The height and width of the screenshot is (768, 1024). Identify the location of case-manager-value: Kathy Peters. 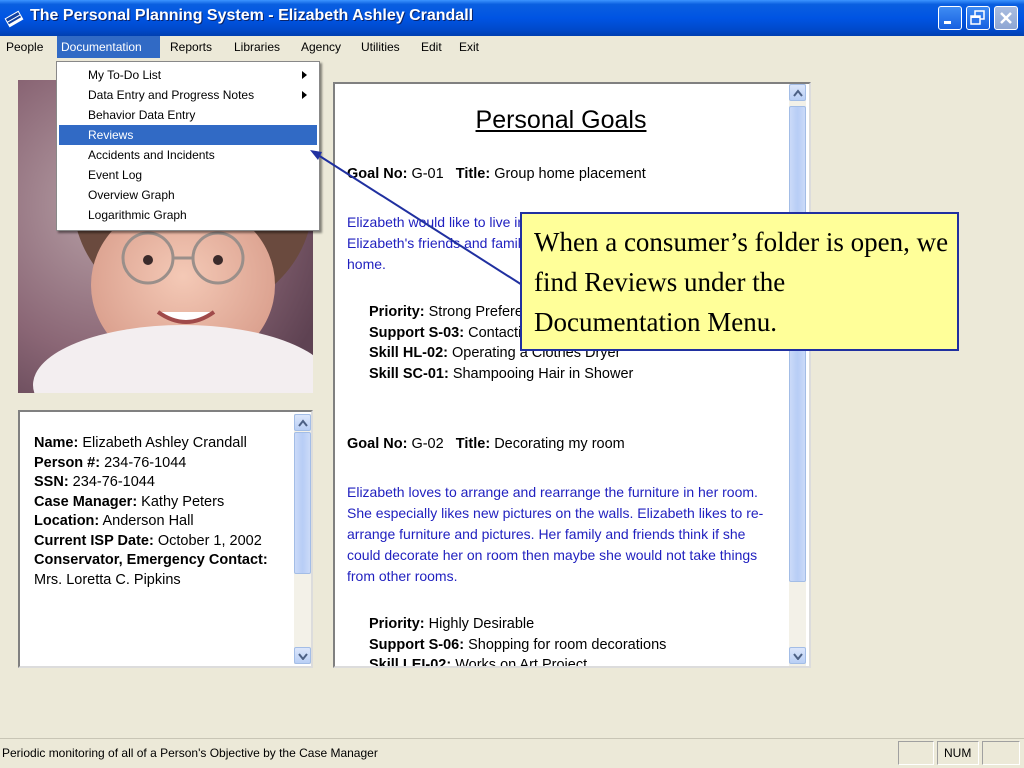
(181, 501).